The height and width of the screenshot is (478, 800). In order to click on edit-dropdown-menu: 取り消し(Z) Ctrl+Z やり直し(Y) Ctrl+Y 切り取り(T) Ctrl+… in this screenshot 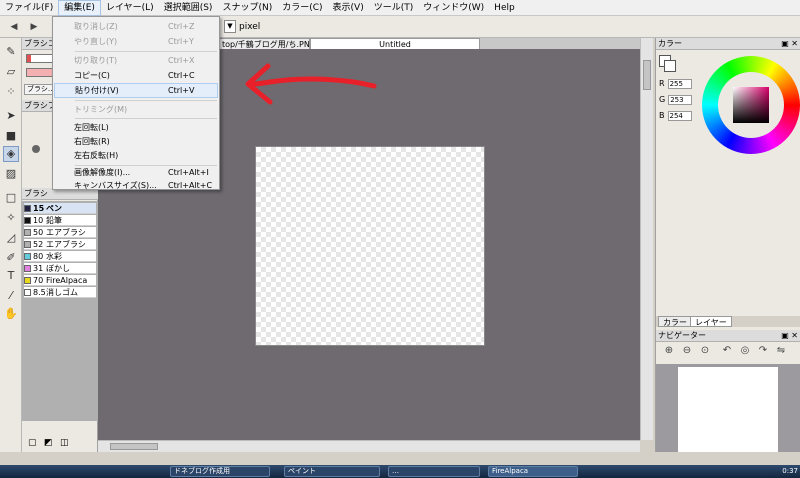, I will do `click(136, 103)`.